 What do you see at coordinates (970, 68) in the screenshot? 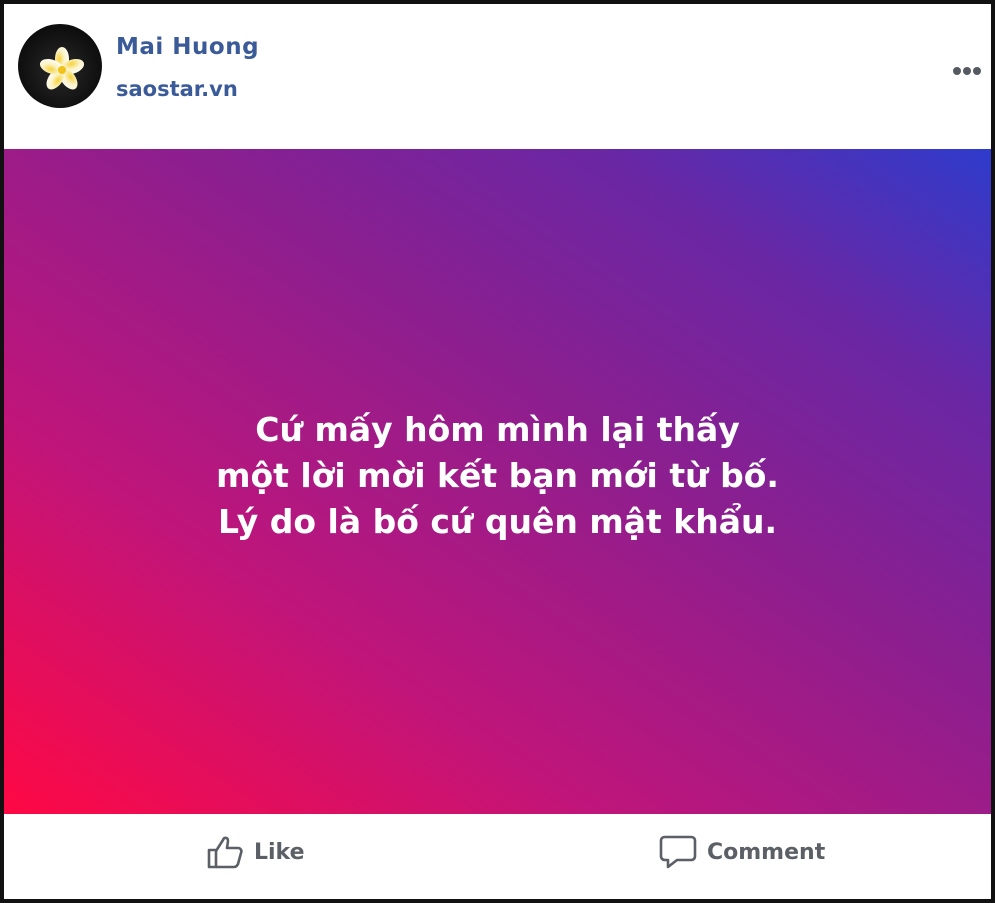
I see `more-options-icon` at bounding box center [970, 68].